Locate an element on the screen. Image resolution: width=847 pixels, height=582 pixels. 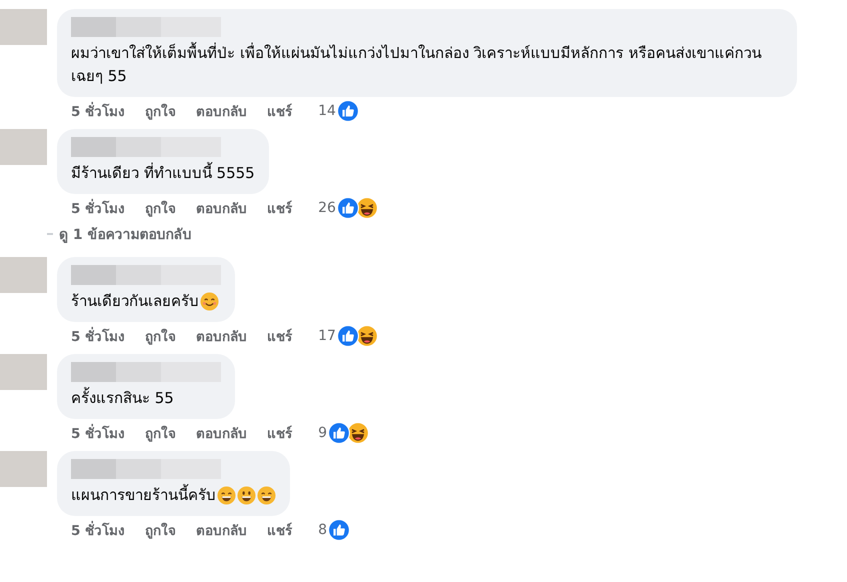
comment-text: แผนการขายร้านนี้ครับ is located at coordinates (143, 495).